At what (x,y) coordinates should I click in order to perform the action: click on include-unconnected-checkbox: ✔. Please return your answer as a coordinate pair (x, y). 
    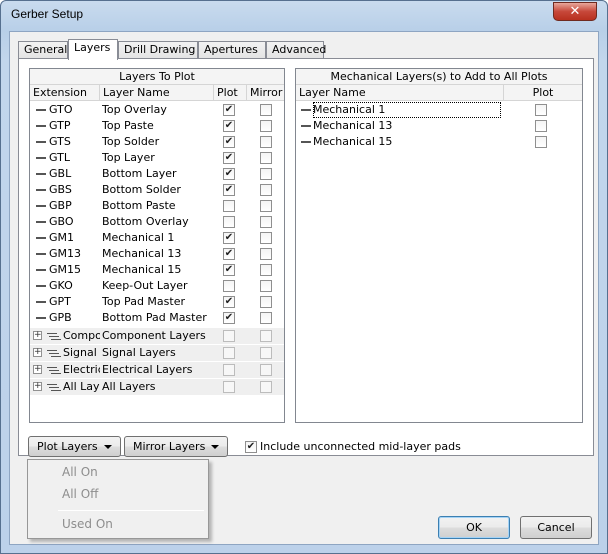
    Looking at the image, I should click on (251, 447).